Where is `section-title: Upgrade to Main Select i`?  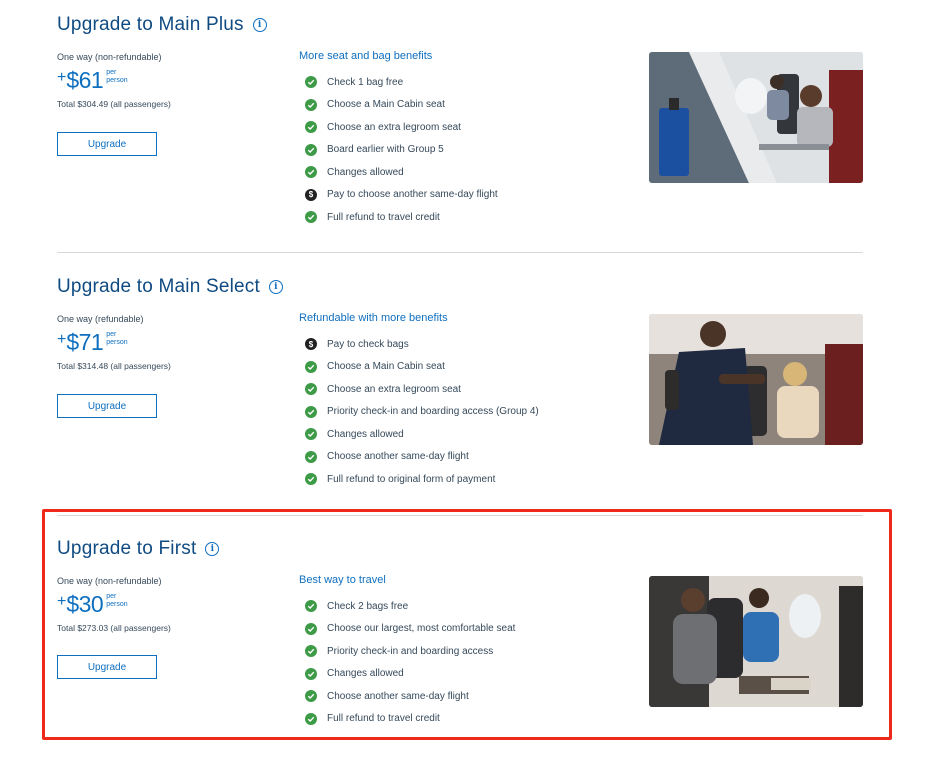 section-title: Upgrade to Main Select i is located at coordinates (170, 287).